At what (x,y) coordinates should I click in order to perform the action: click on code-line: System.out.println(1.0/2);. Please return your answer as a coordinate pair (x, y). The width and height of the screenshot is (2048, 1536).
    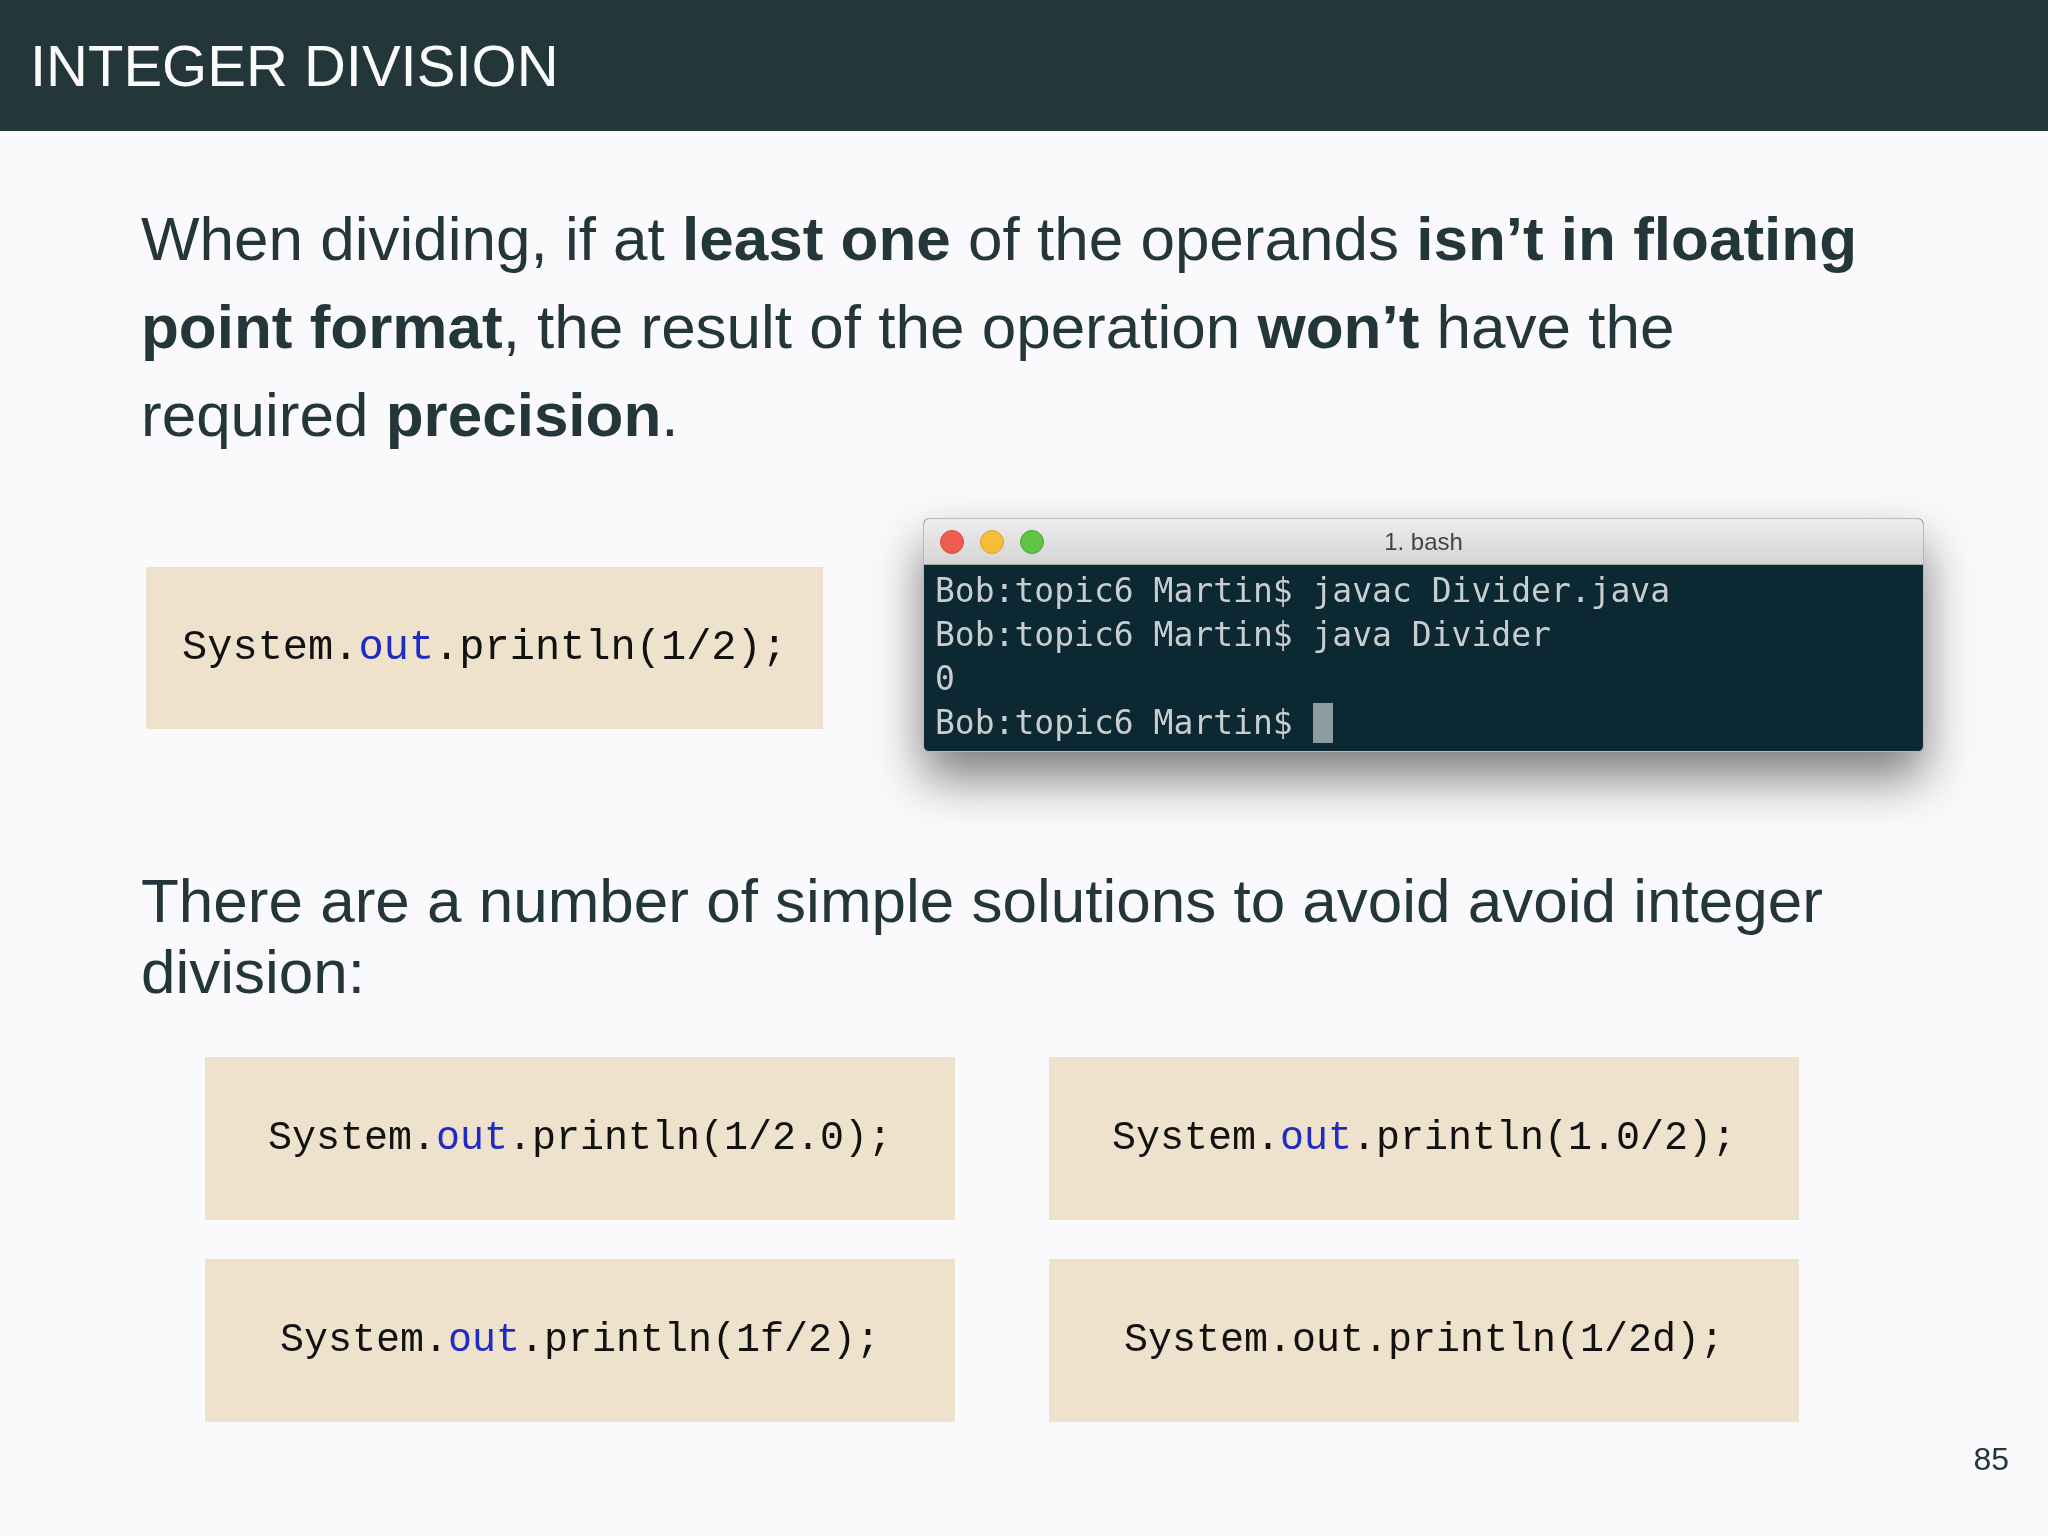
    Looking at the image, I should click on (1424, 1138).